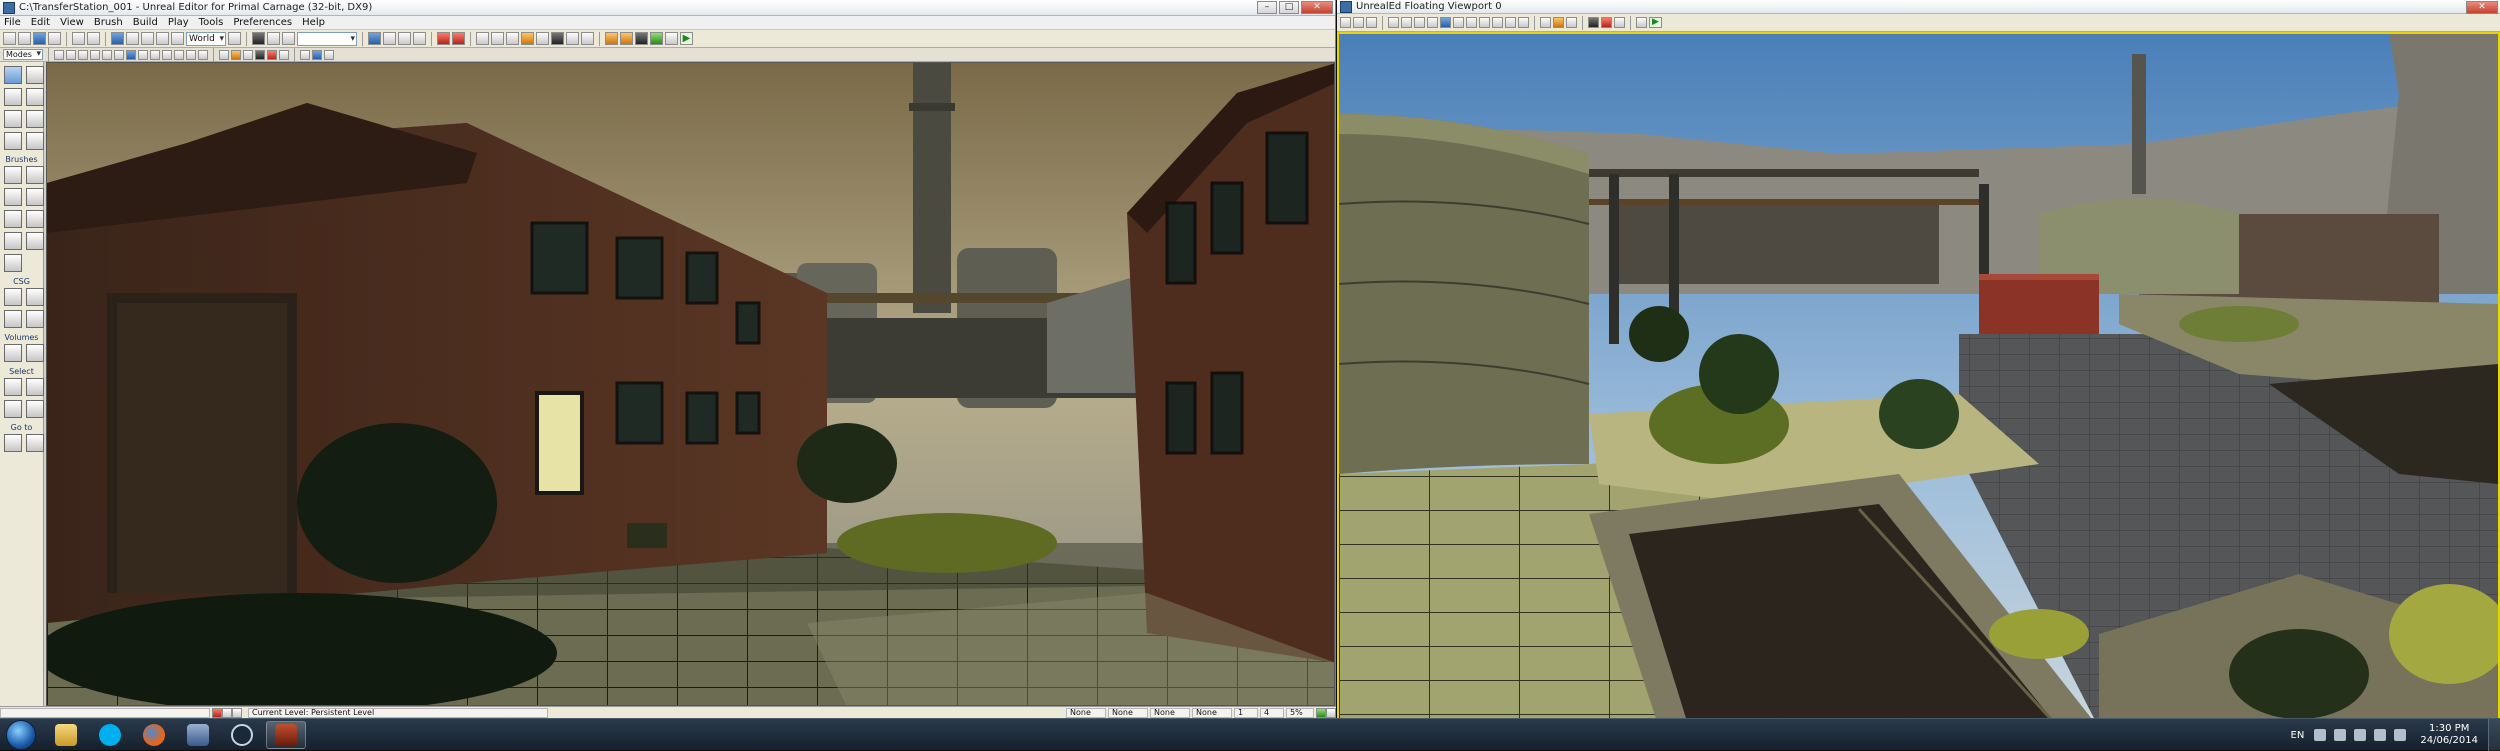  Describe the element at coordinates (419, 38) in the screenshot. I see `p-icon` at that location.